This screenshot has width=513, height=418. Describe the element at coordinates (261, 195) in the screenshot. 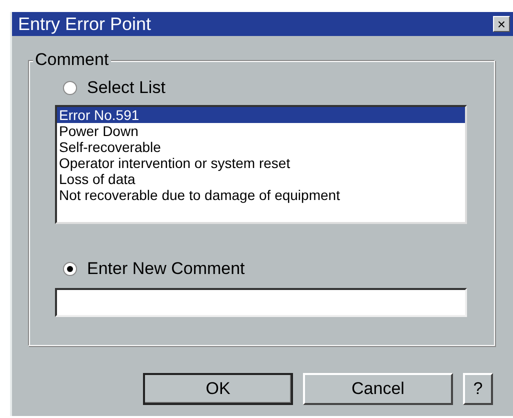

I see `list-item: Not recoverable due to damage of equipment` at that location.